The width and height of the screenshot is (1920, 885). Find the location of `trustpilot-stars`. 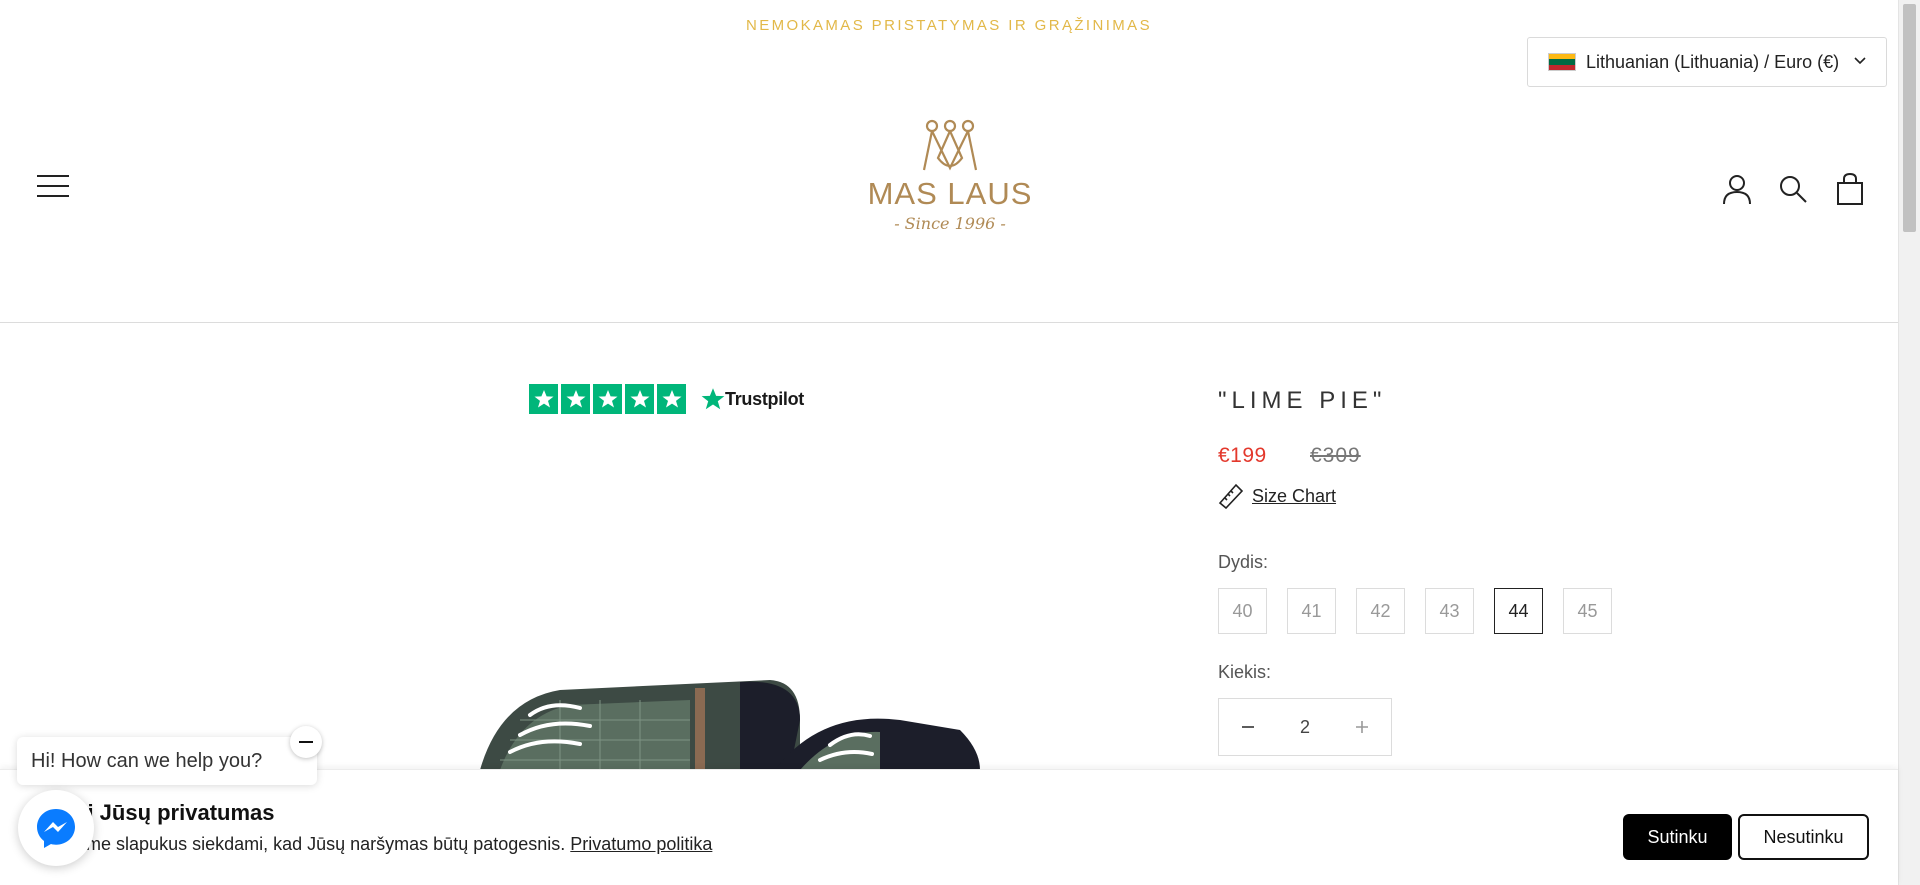

trustpilot-stars is located at coordinates (607, 399).